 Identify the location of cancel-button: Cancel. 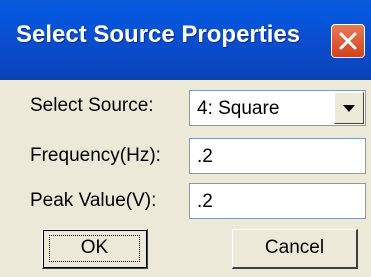
(295, 249).